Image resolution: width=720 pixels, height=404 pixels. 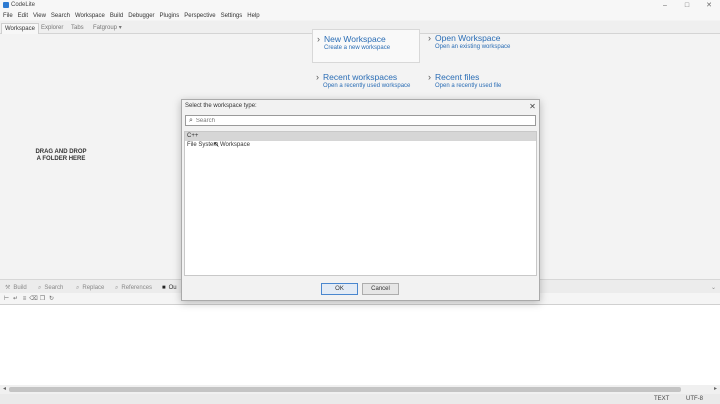 What do you see at coordinates (367, 86) in the screenshot?
I see `recent-workspaces-subtitle: Open a recently used workspace` at bounding box center [367, 86].